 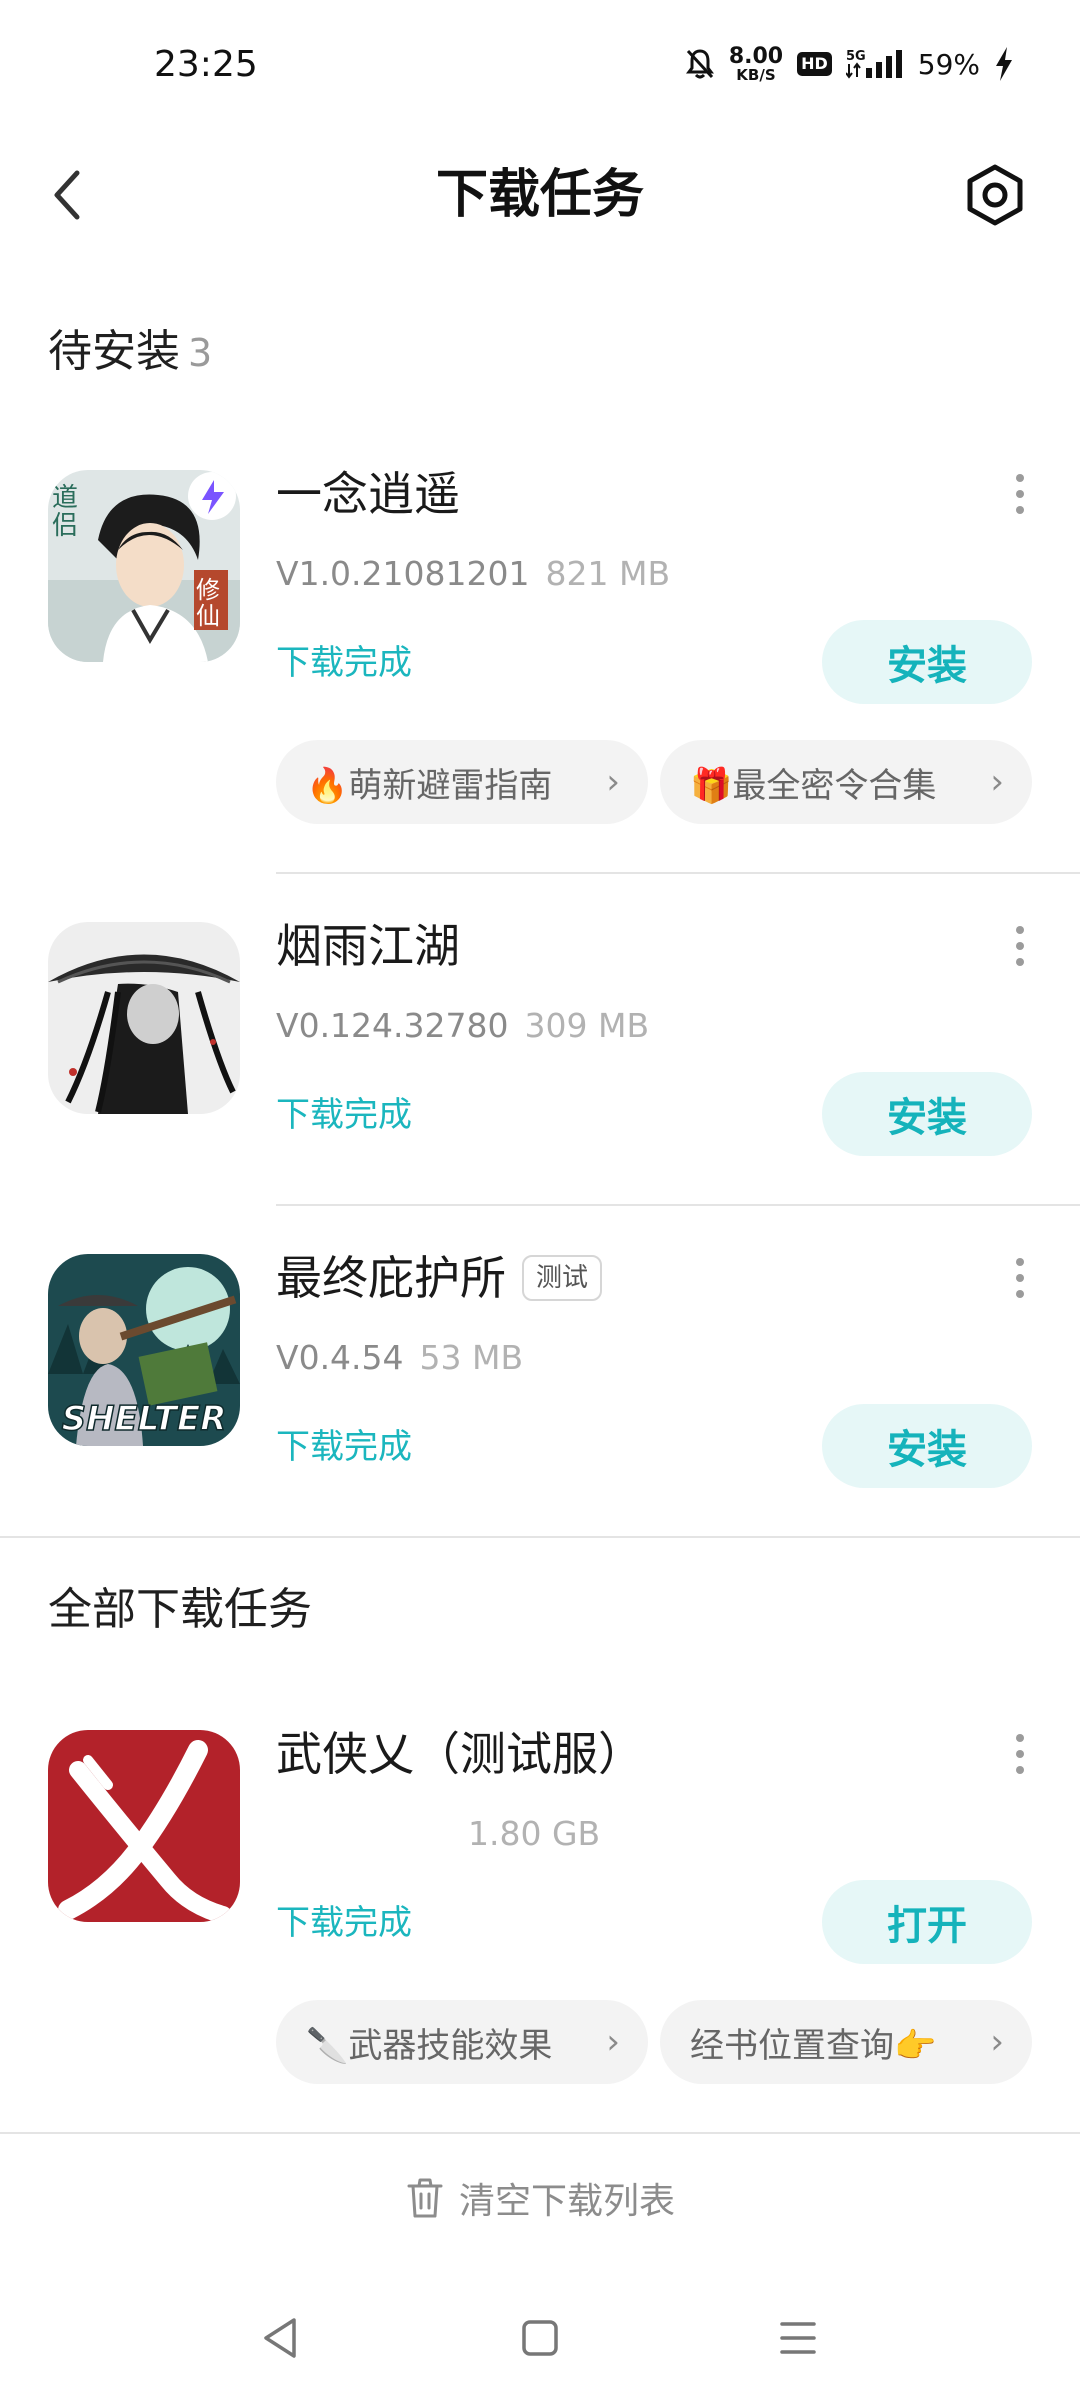 I want to click on battery-percent: 59%, so click(x=948, y=64).